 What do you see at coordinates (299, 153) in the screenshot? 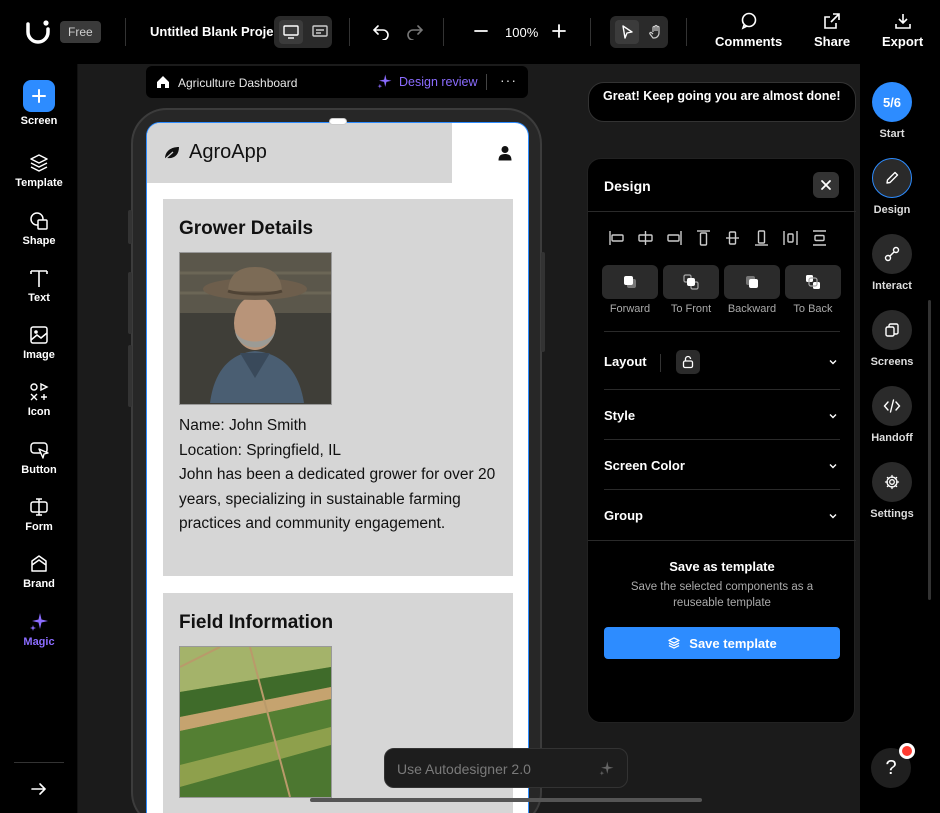
I see `app-header: AgroApp` at bounding box center [299, 153].